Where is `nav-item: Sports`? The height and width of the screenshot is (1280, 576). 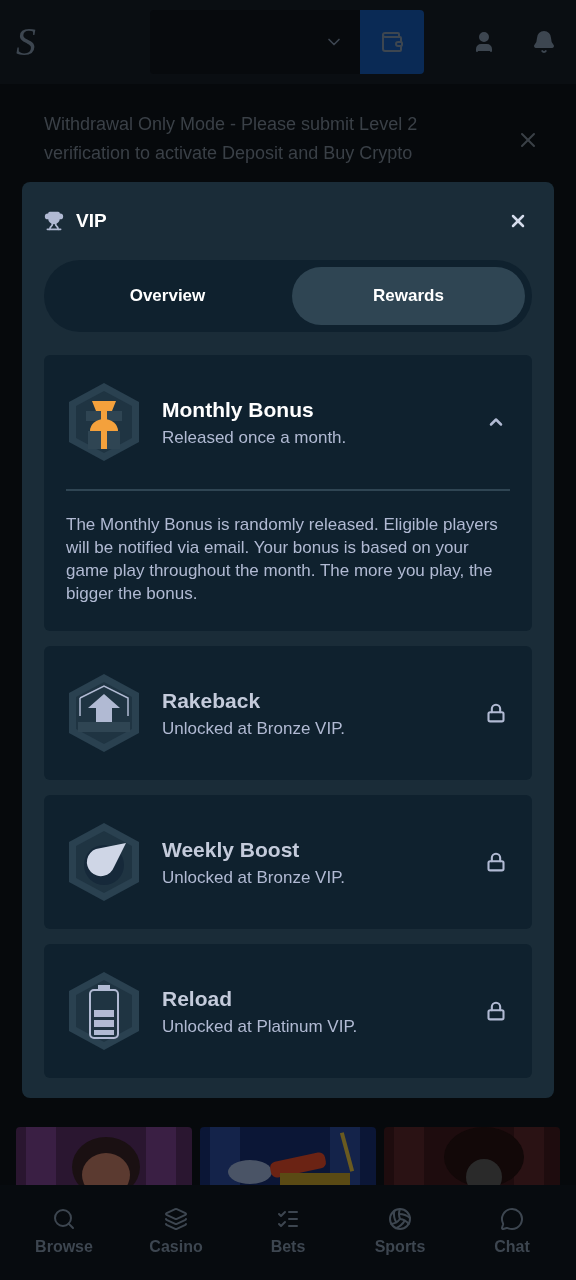
nav-item: Sports is located at coordinates (400, 1232).